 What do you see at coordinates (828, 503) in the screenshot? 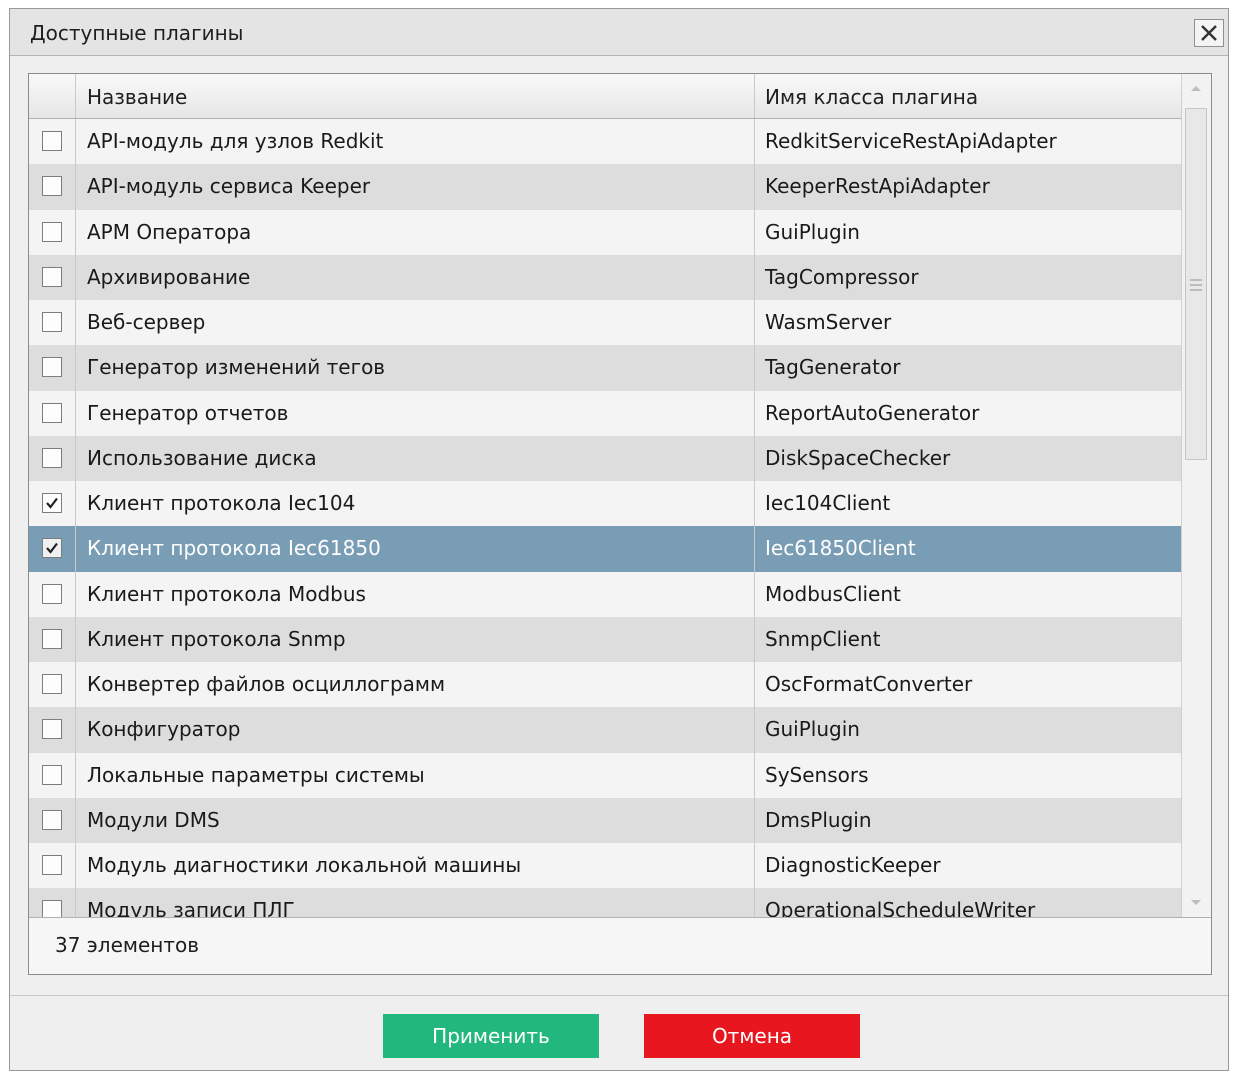
I see `plugin-class-cell: Iec104Client` at bounding box center [828, 503].